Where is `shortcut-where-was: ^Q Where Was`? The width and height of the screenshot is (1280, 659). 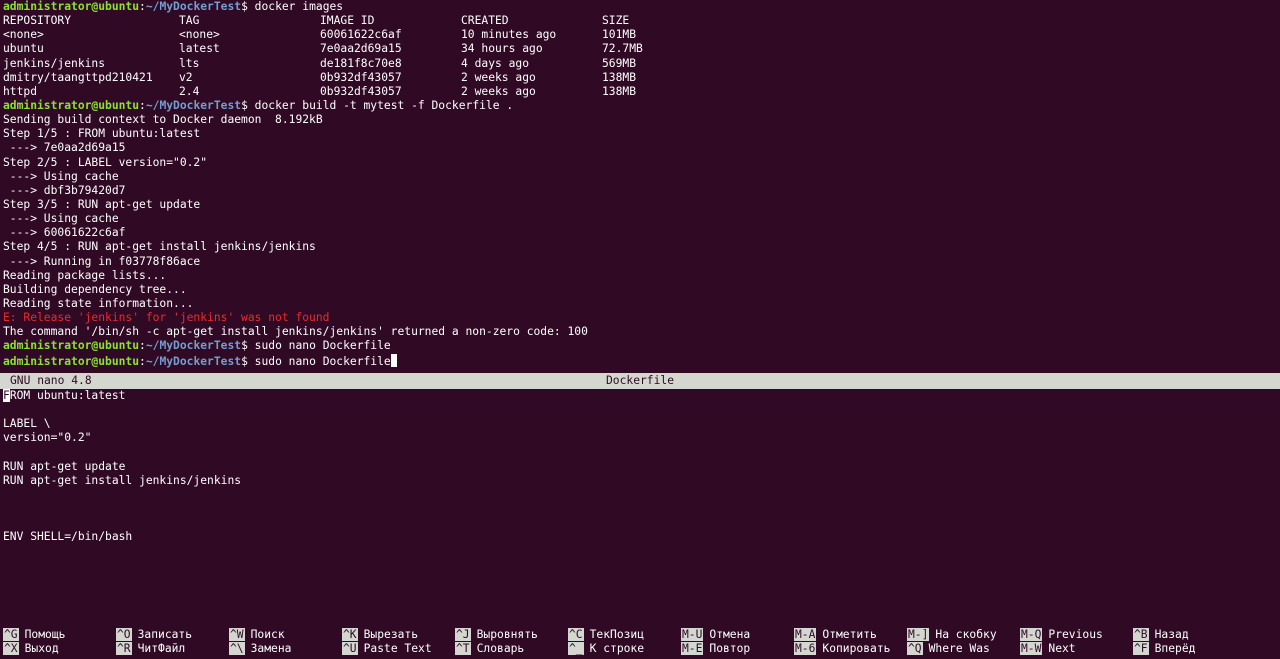 shortcut-where-was: ^Q Where Was is located at coordinates (948, 649).